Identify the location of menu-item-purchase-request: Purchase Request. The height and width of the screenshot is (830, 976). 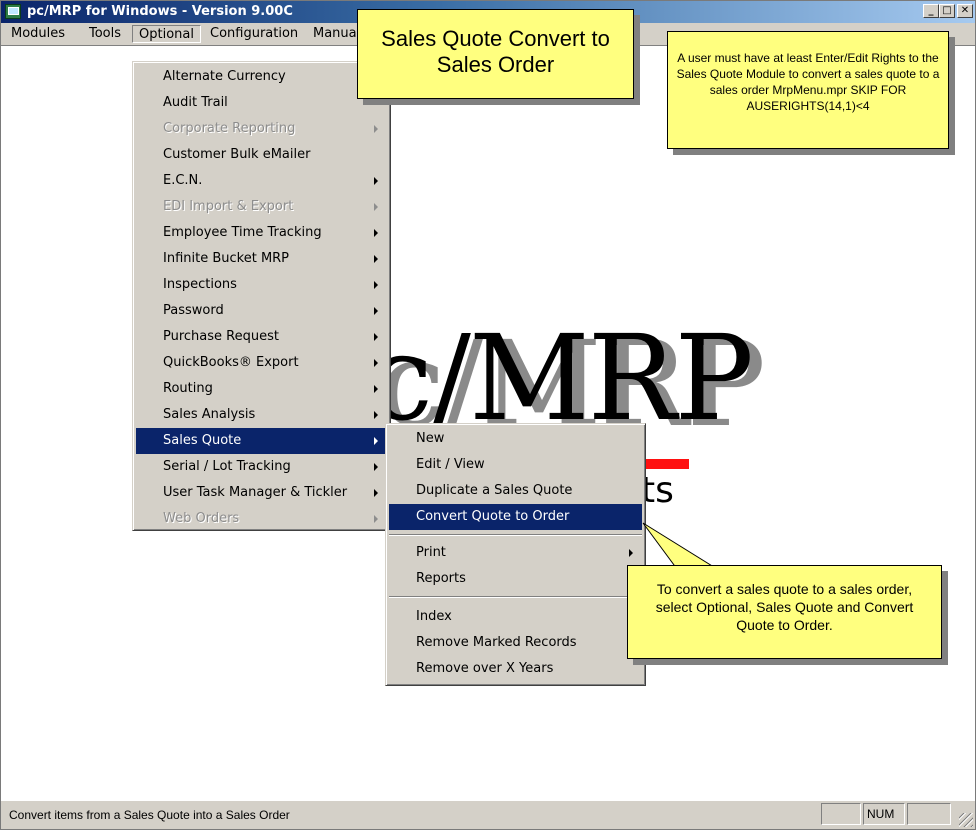
(261, 337).